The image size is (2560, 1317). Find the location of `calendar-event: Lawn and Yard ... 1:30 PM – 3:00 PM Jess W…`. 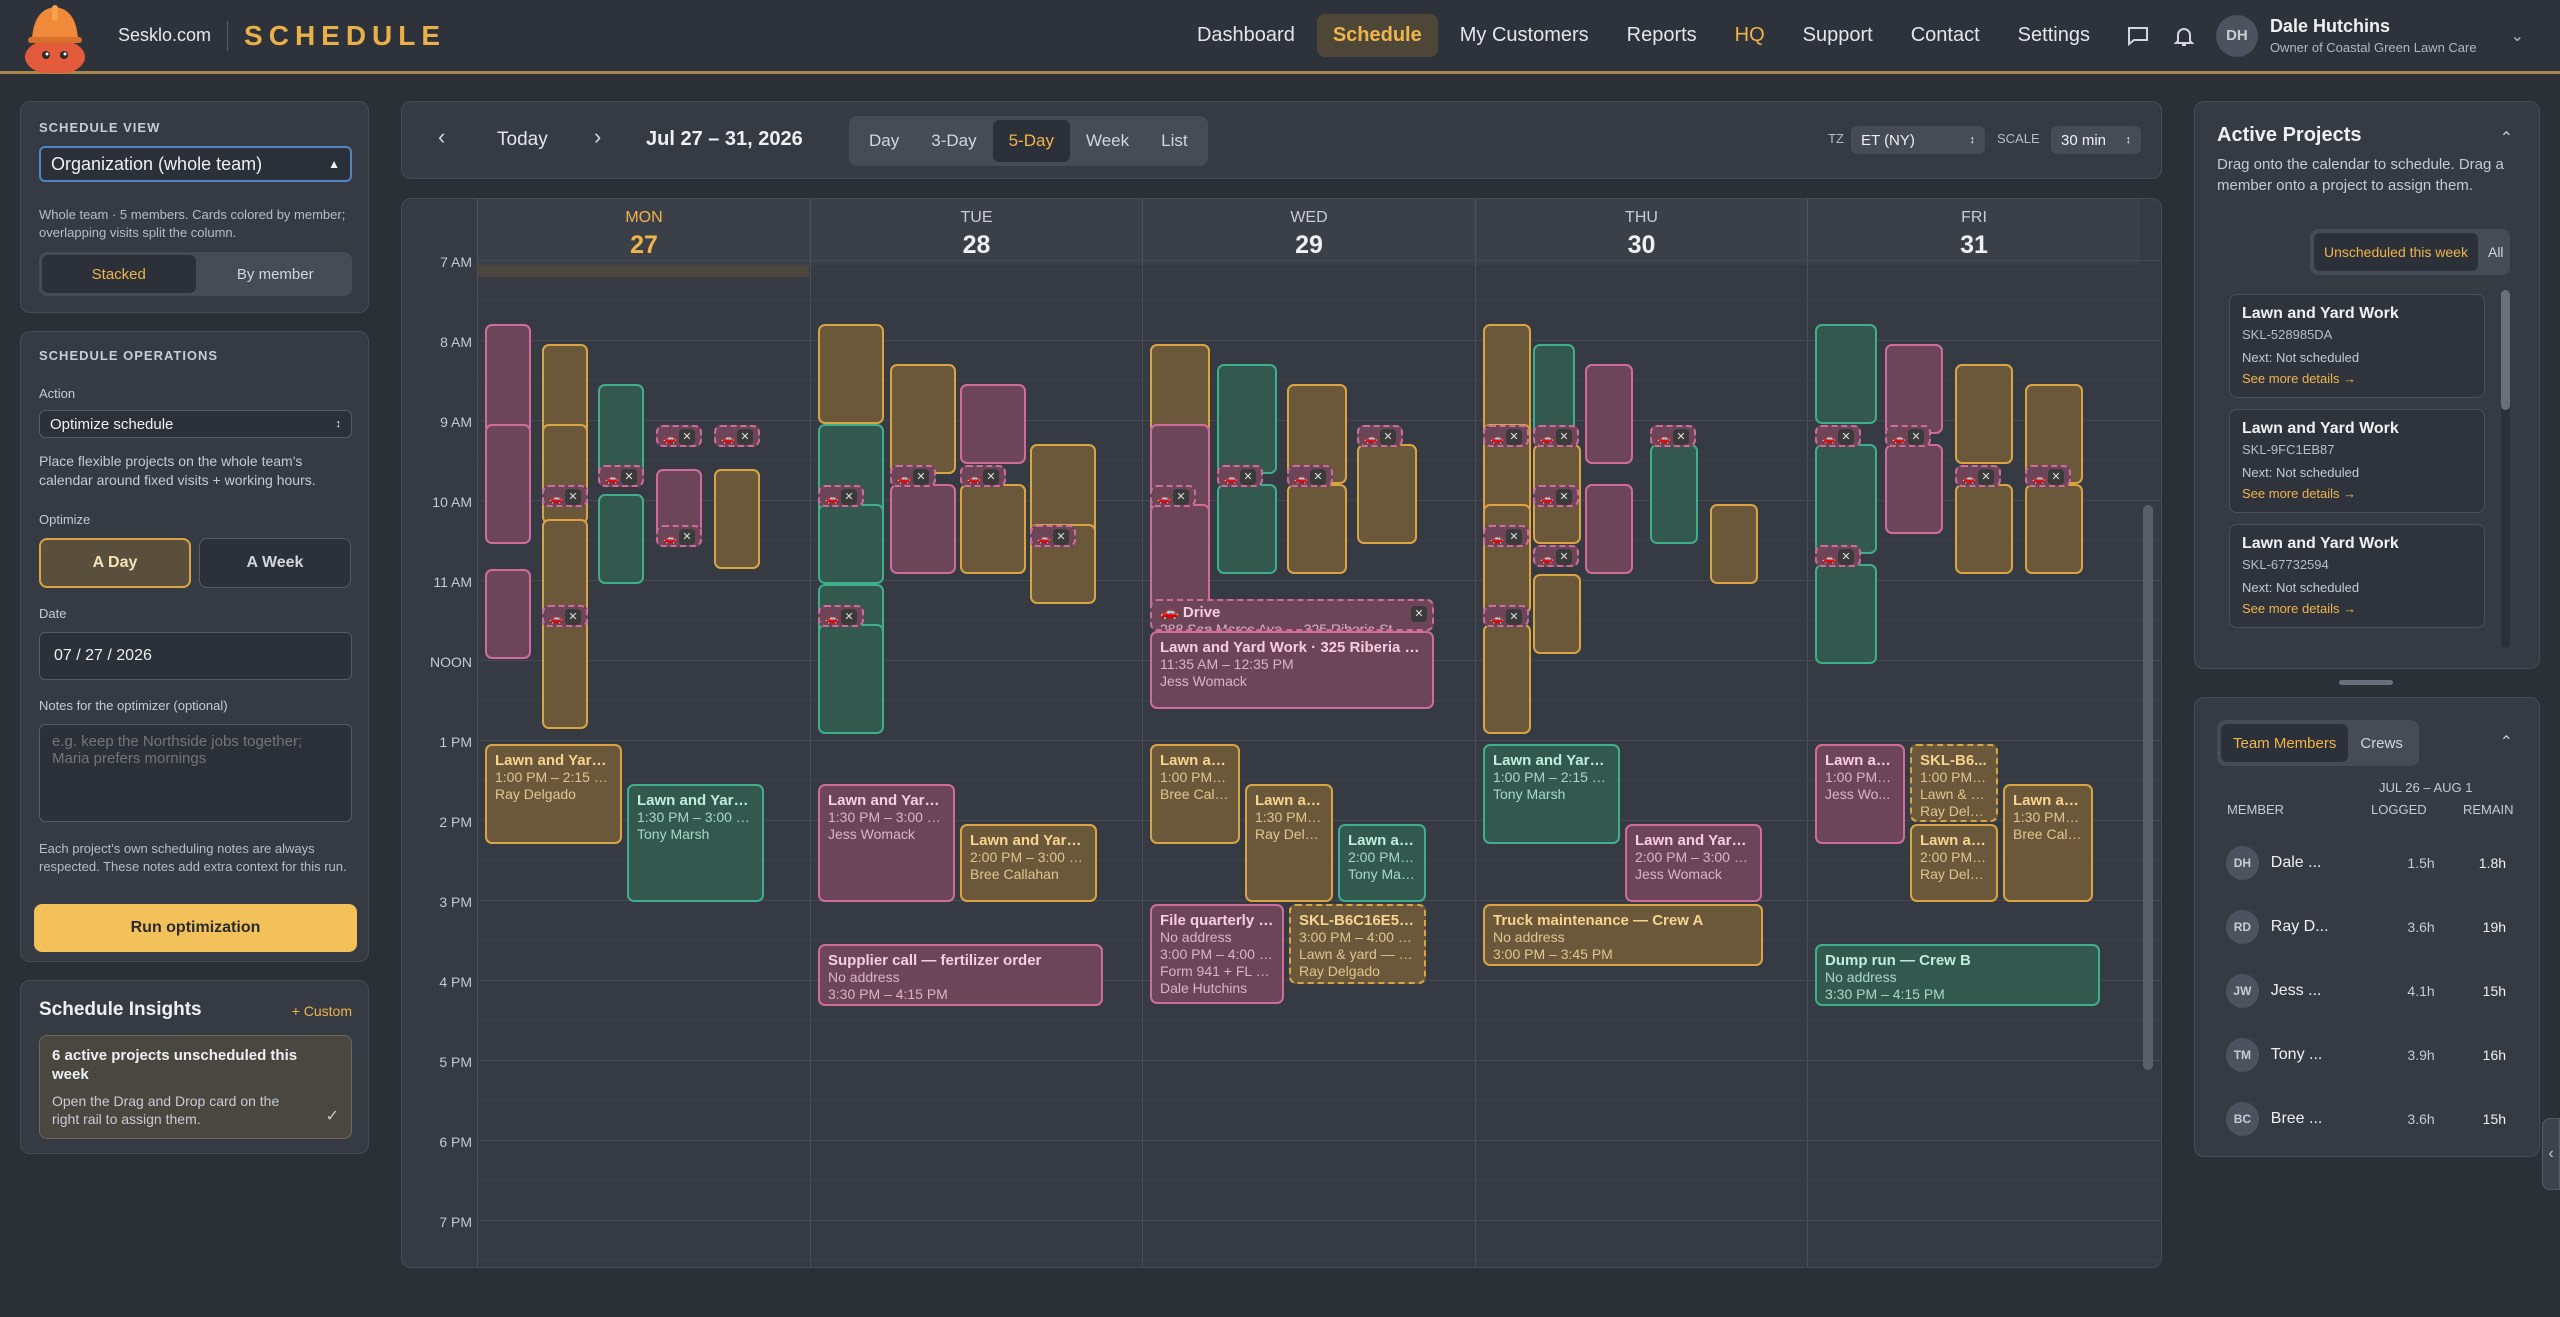

calendar-event: Lawn and Yard ... 1:30 PM – 3:00 PM Jess W… is located at coordinates (886, 843).